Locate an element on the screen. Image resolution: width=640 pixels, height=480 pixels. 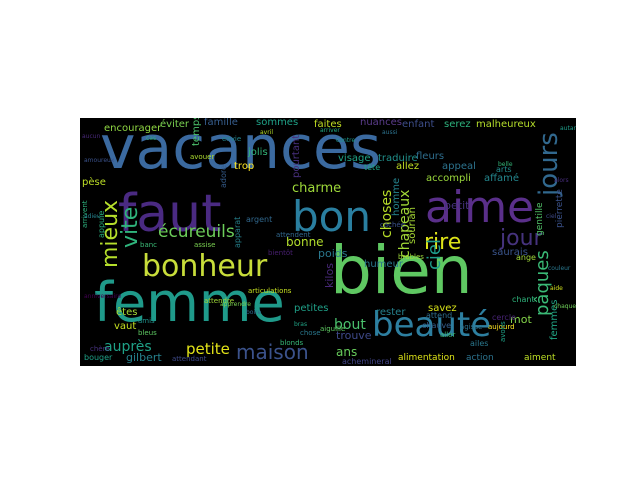
cloud-word: amoureux is located at coordinates (99, 160).